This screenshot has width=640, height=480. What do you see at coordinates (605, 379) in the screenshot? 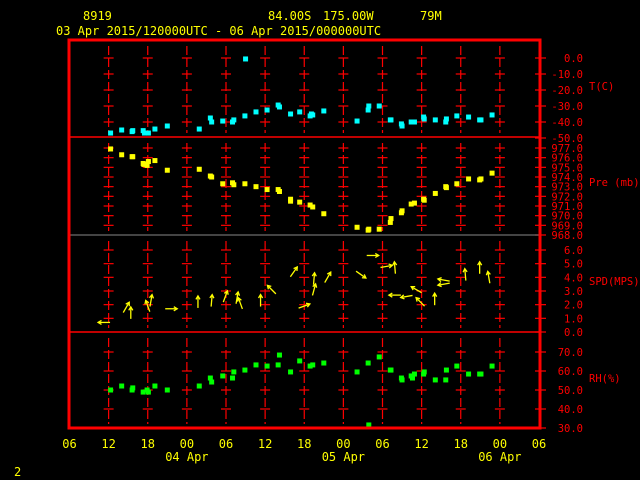
I see `y-axis-label: RH(%)` at bounding box center [605, 379].